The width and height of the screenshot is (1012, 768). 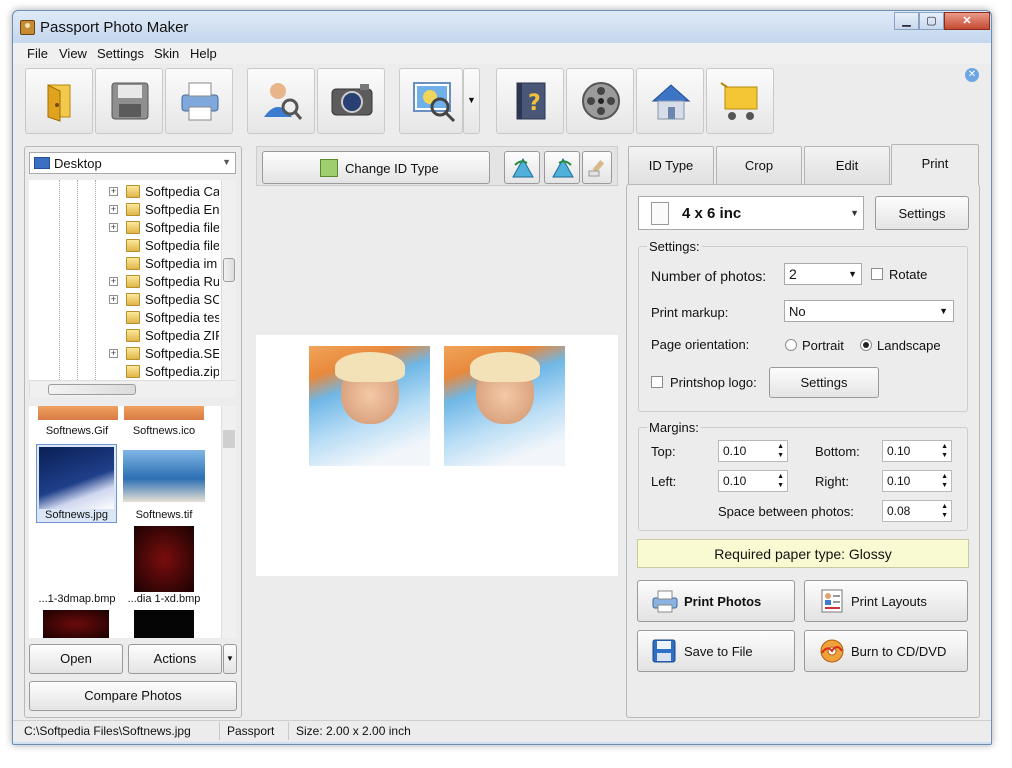 What do you see at coordinates (288, 731) in the screenshot?
I see `status-separator` at bounding box center [288, 731].